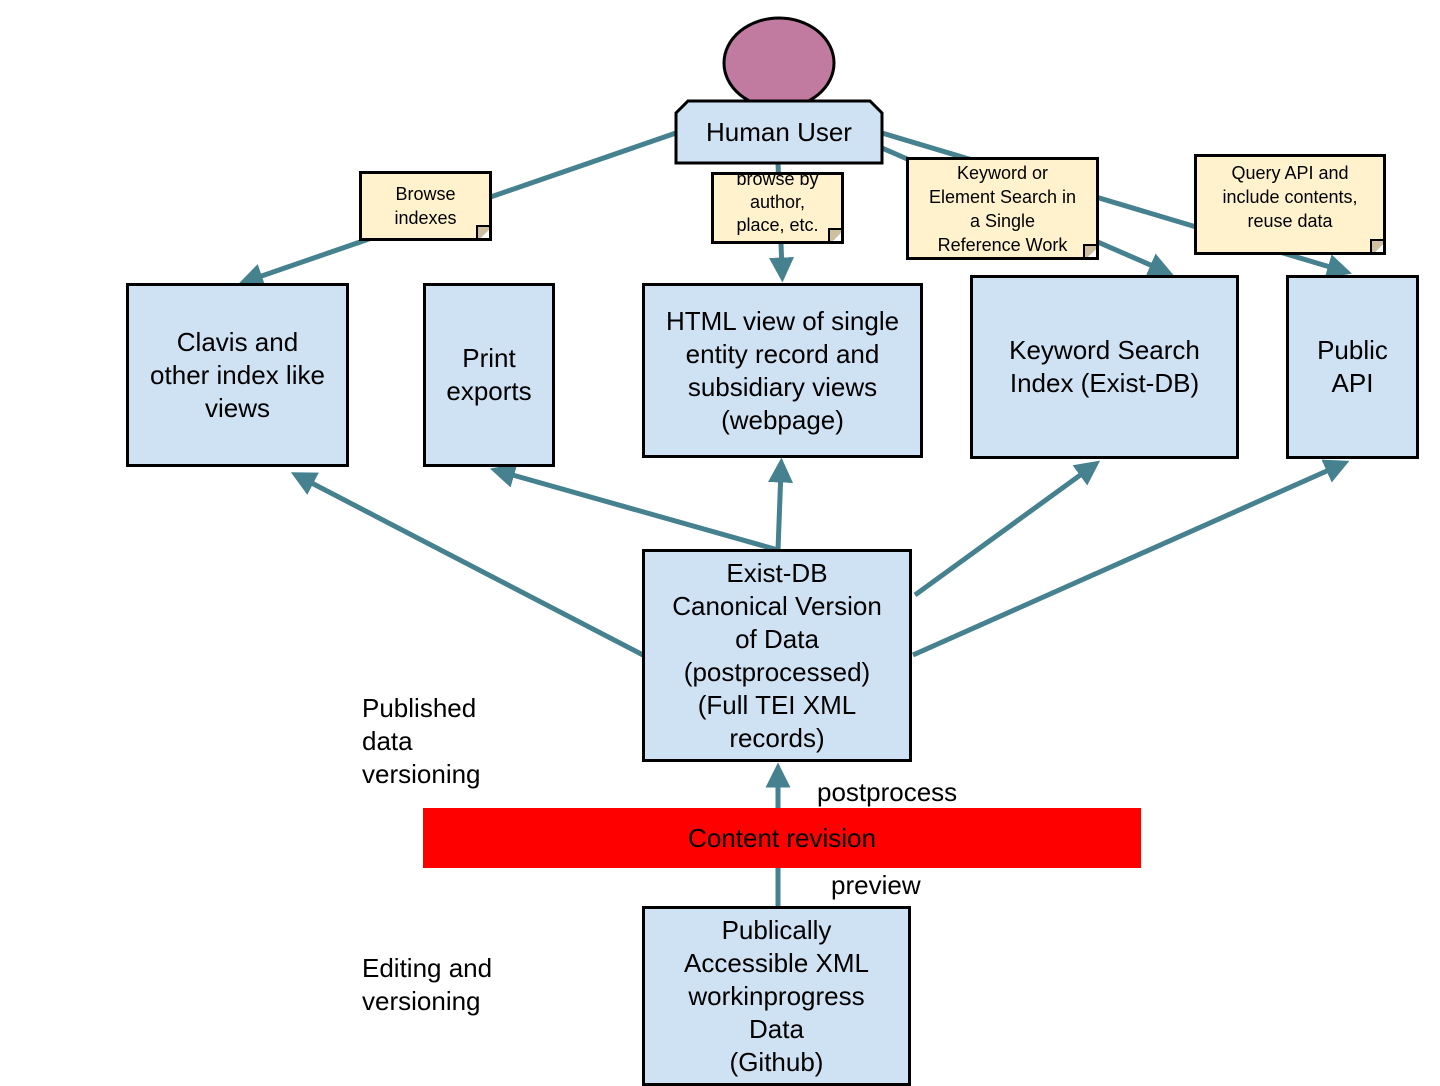 This screenshot has height=1086, width=1440. I want to click on label-published-versioning: Published data versioning, so click(421, 741).